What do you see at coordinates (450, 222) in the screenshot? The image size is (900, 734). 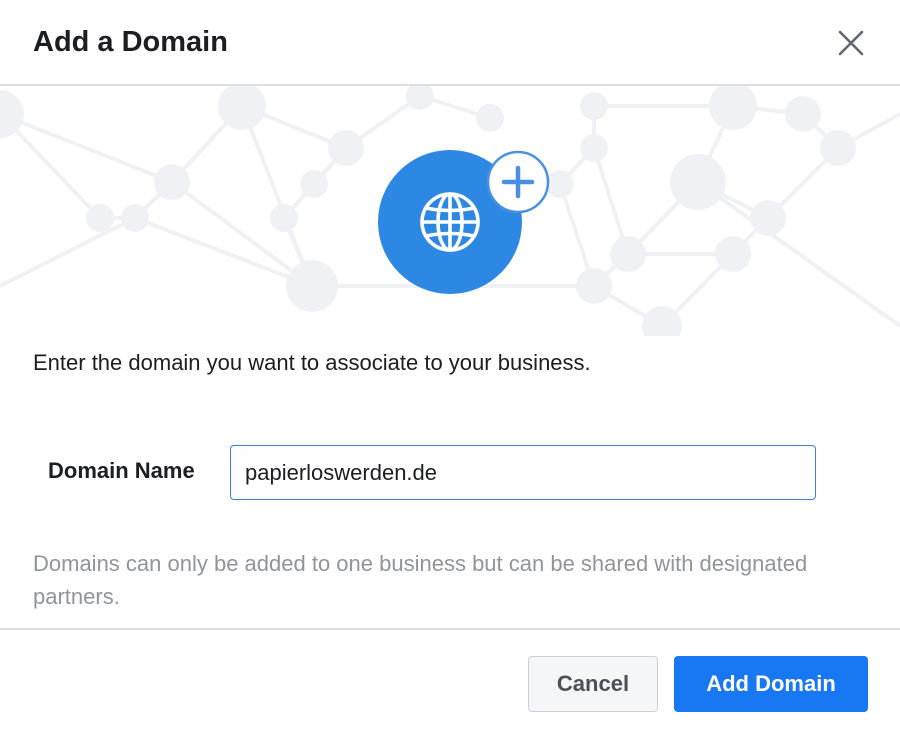 I see `globe-icon` at bounding box center [450, 222].